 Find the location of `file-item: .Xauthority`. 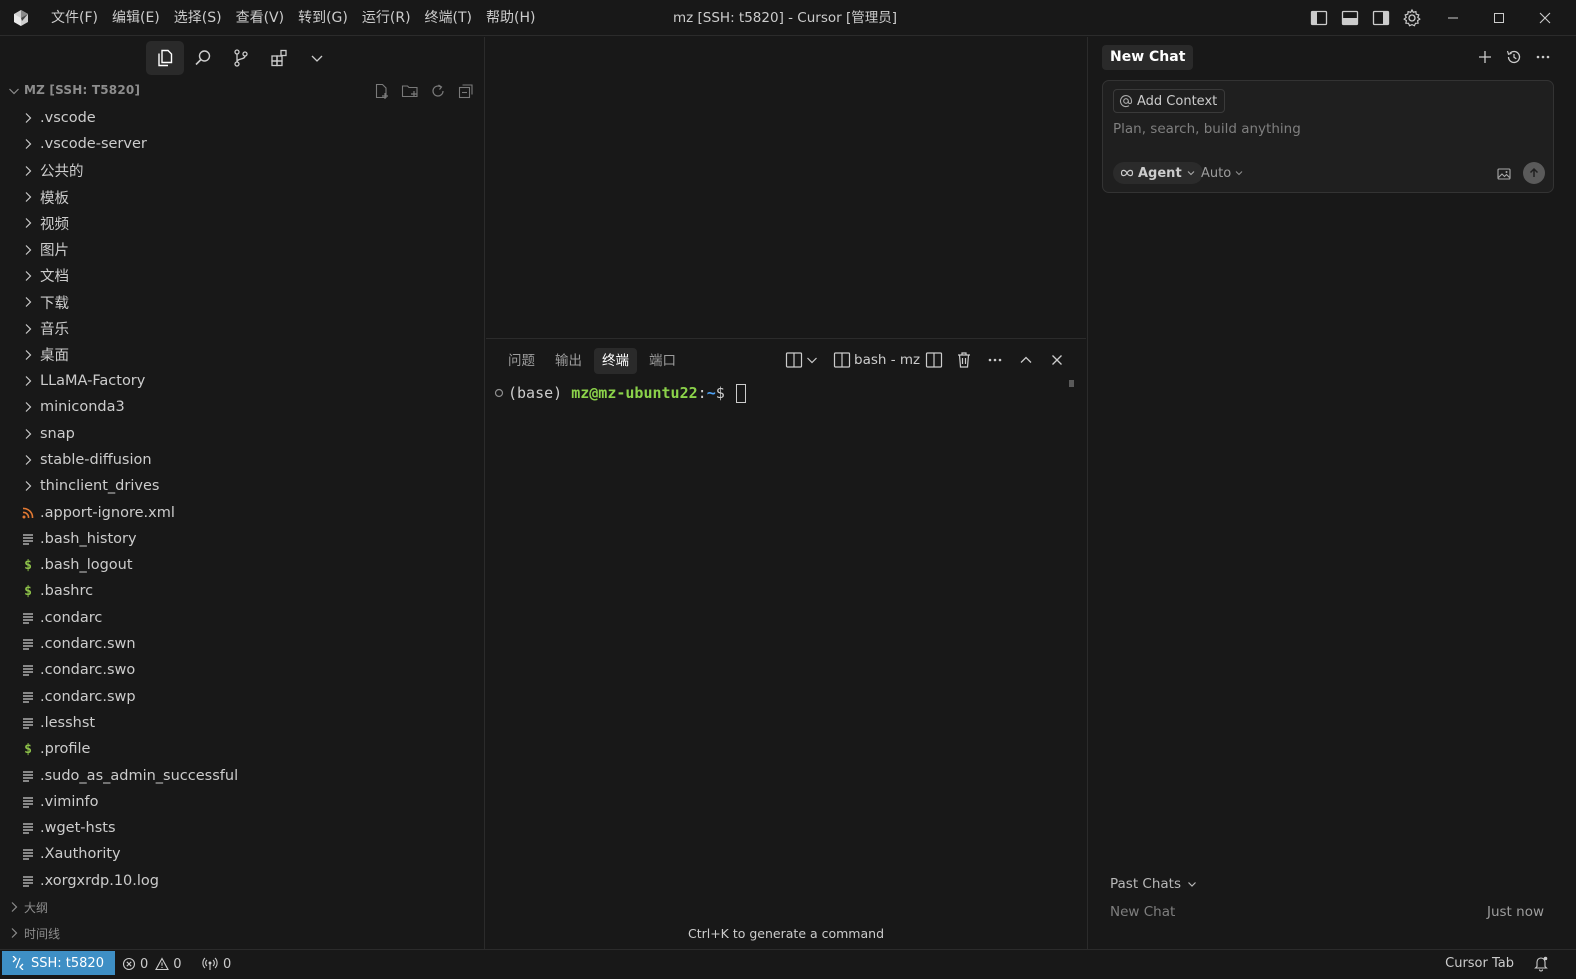

file-item: .Xauthority is located at coordinates (242, 854).